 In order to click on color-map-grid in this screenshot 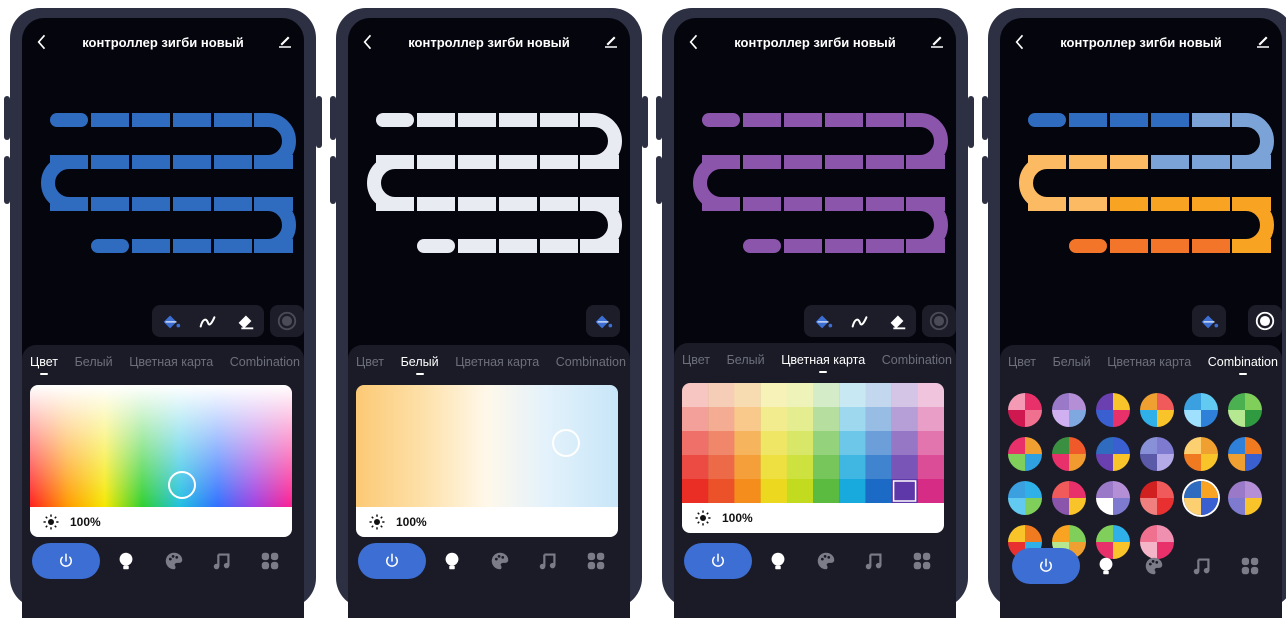, I will do `click(813, 443)`.